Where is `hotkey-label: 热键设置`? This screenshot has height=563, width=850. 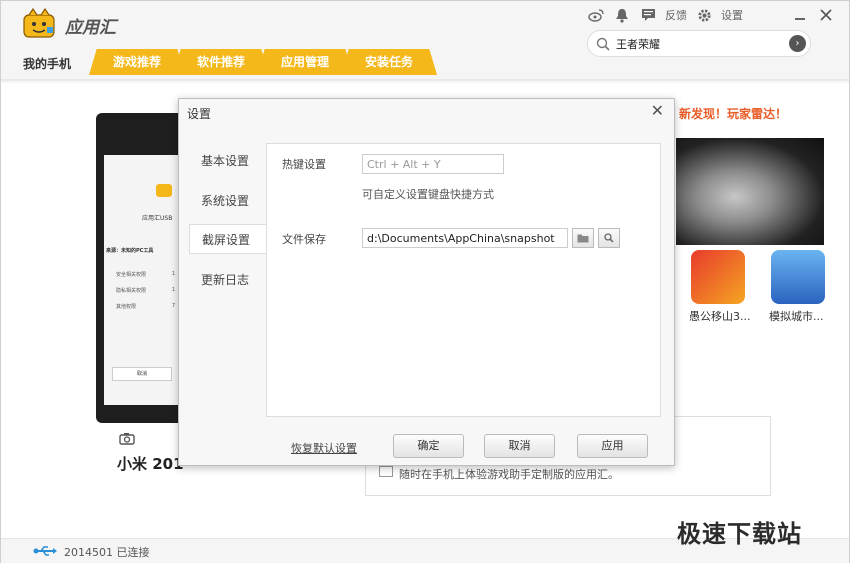 hotkey-label: 热键设置 is located at coordinates (304, 164).